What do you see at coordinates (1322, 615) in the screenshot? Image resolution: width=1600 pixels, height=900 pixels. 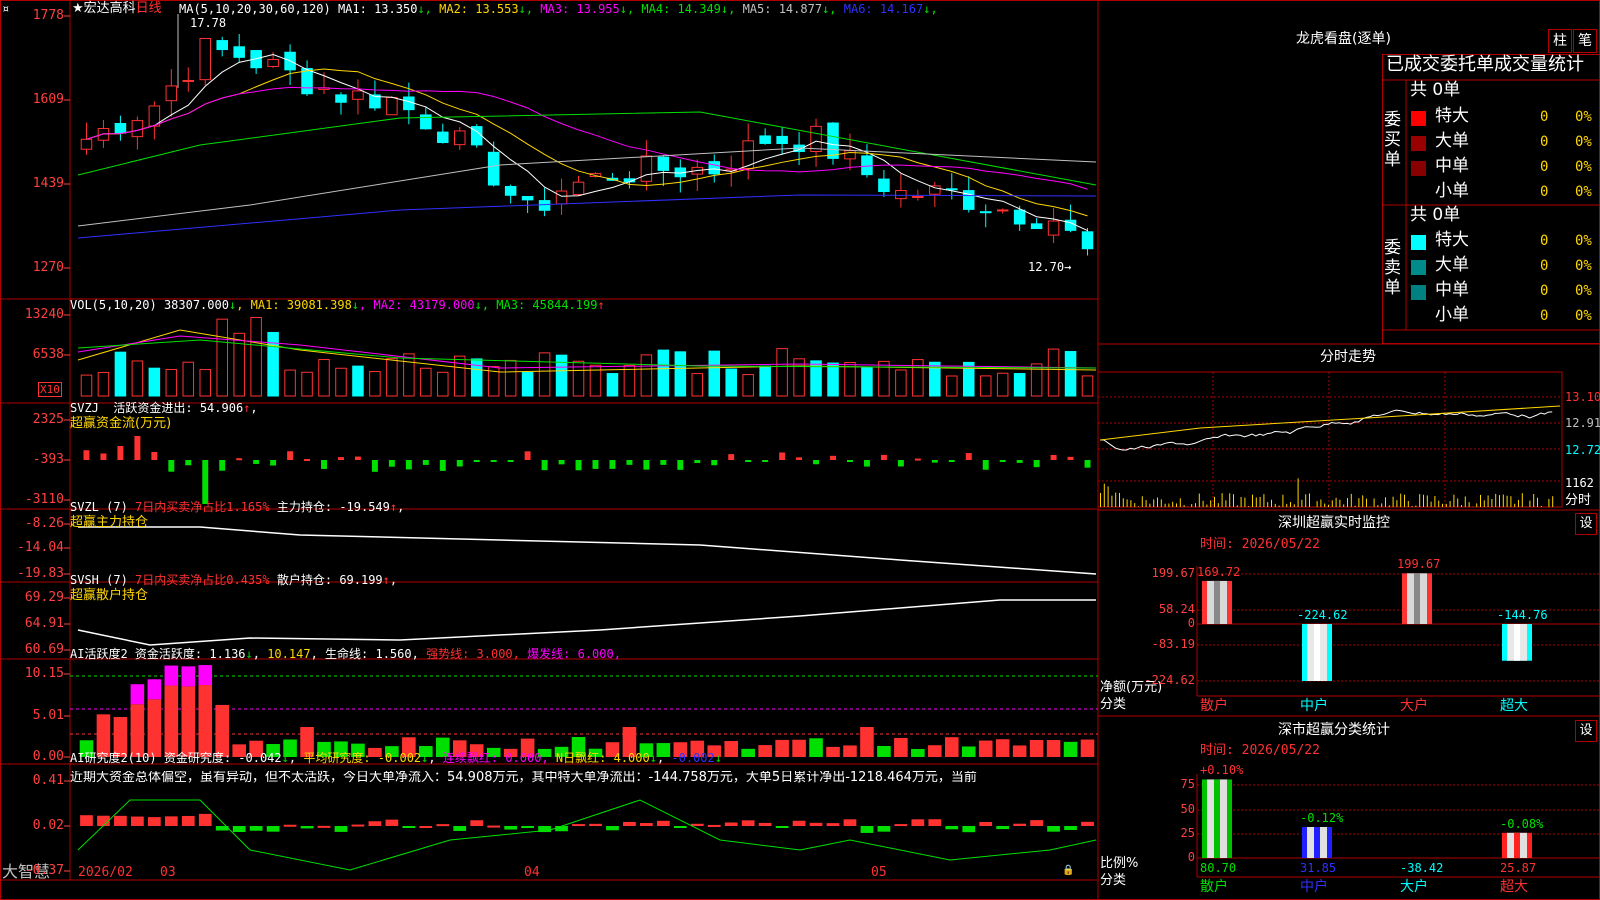 I see `sz-monitor-value-1: -224.62` at bounding box center [1322, 615].